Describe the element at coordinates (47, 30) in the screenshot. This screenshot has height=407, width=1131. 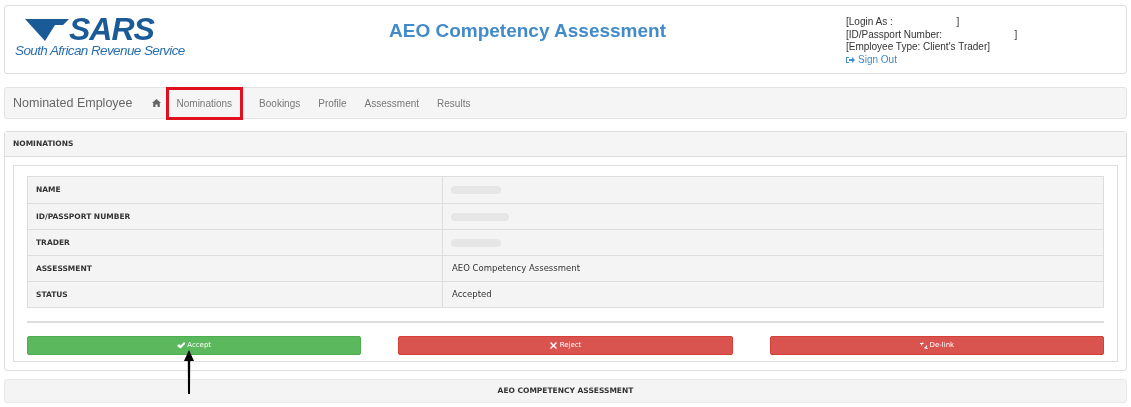
I see `logo-emblem-icon` at that location.